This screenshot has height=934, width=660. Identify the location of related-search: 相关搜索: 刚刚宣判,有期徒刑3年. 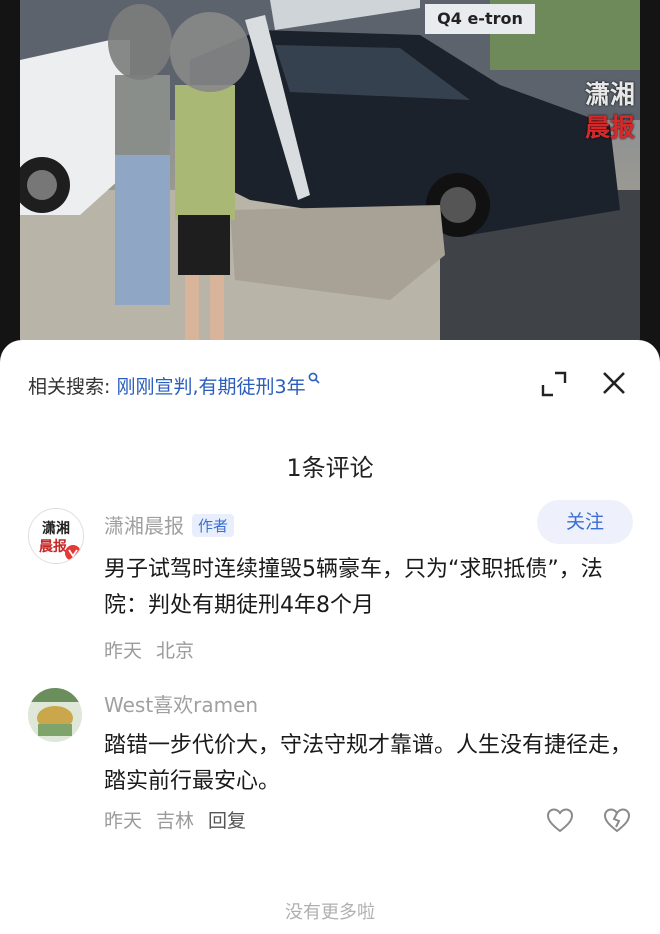
(174, 385).